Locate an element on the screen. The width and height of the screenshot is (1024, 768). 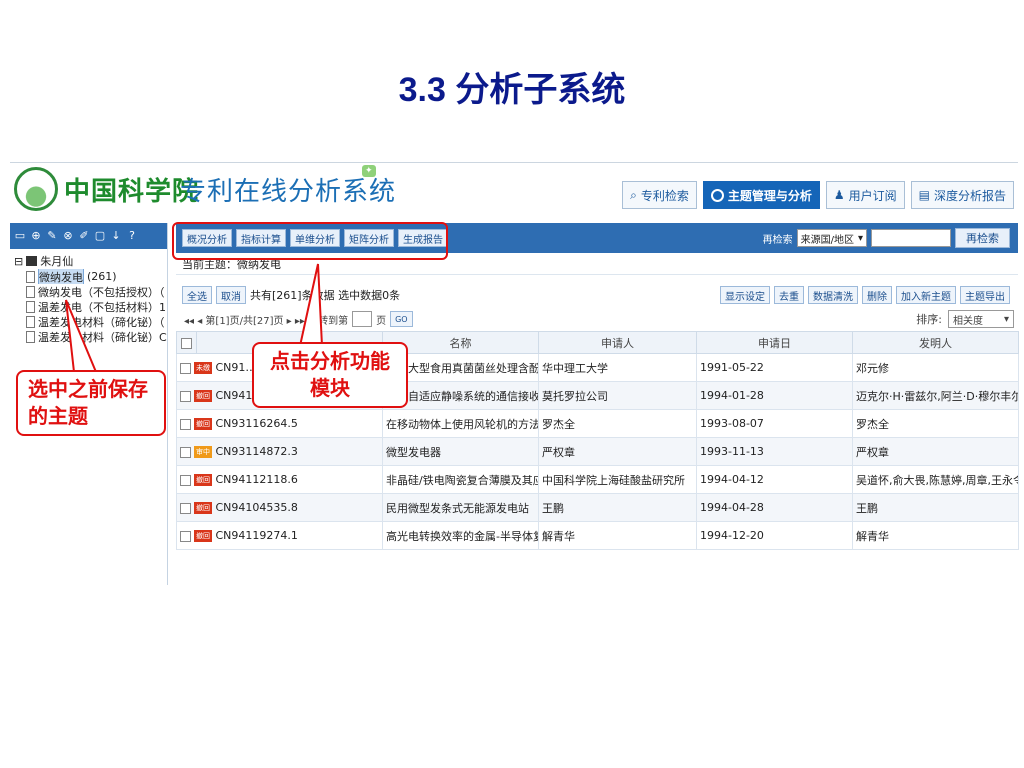
select-all-checkbox is located at coordinates (186, 343).